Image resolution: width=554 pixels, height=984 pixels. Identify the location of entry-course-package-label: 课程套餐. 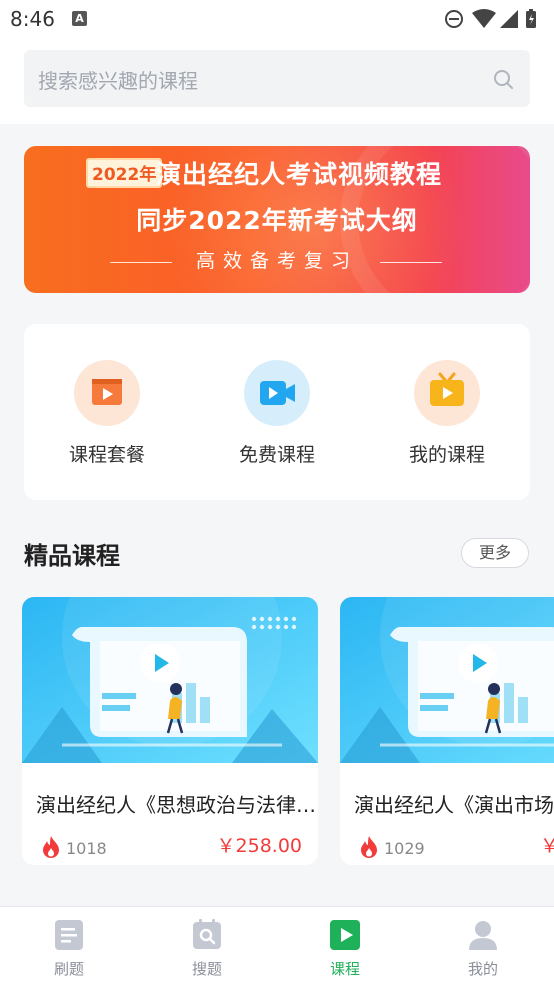
(106, 455).